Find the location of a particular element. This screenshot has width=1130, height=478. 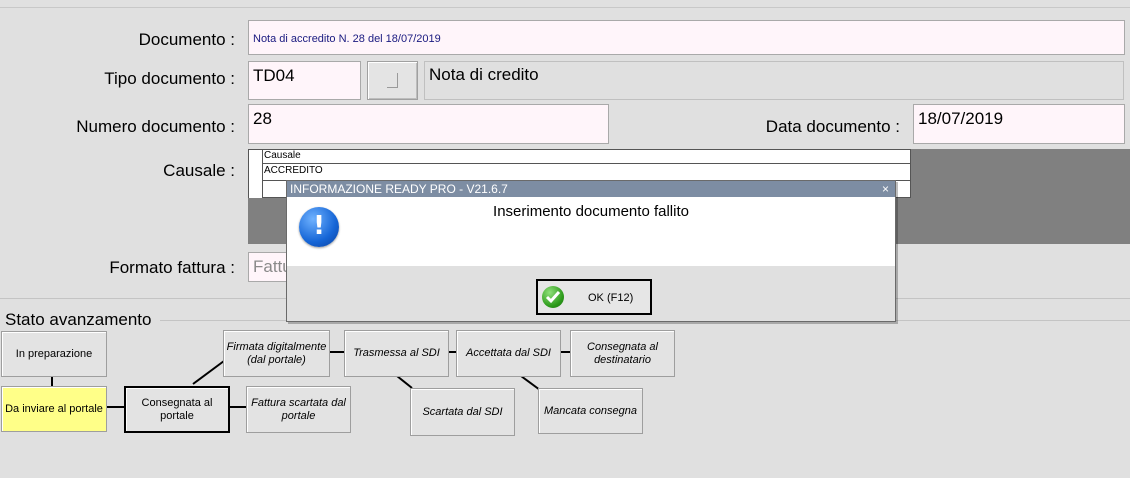

dialog-message: Inserimento documento fallito is located at coordinates (591, 211).